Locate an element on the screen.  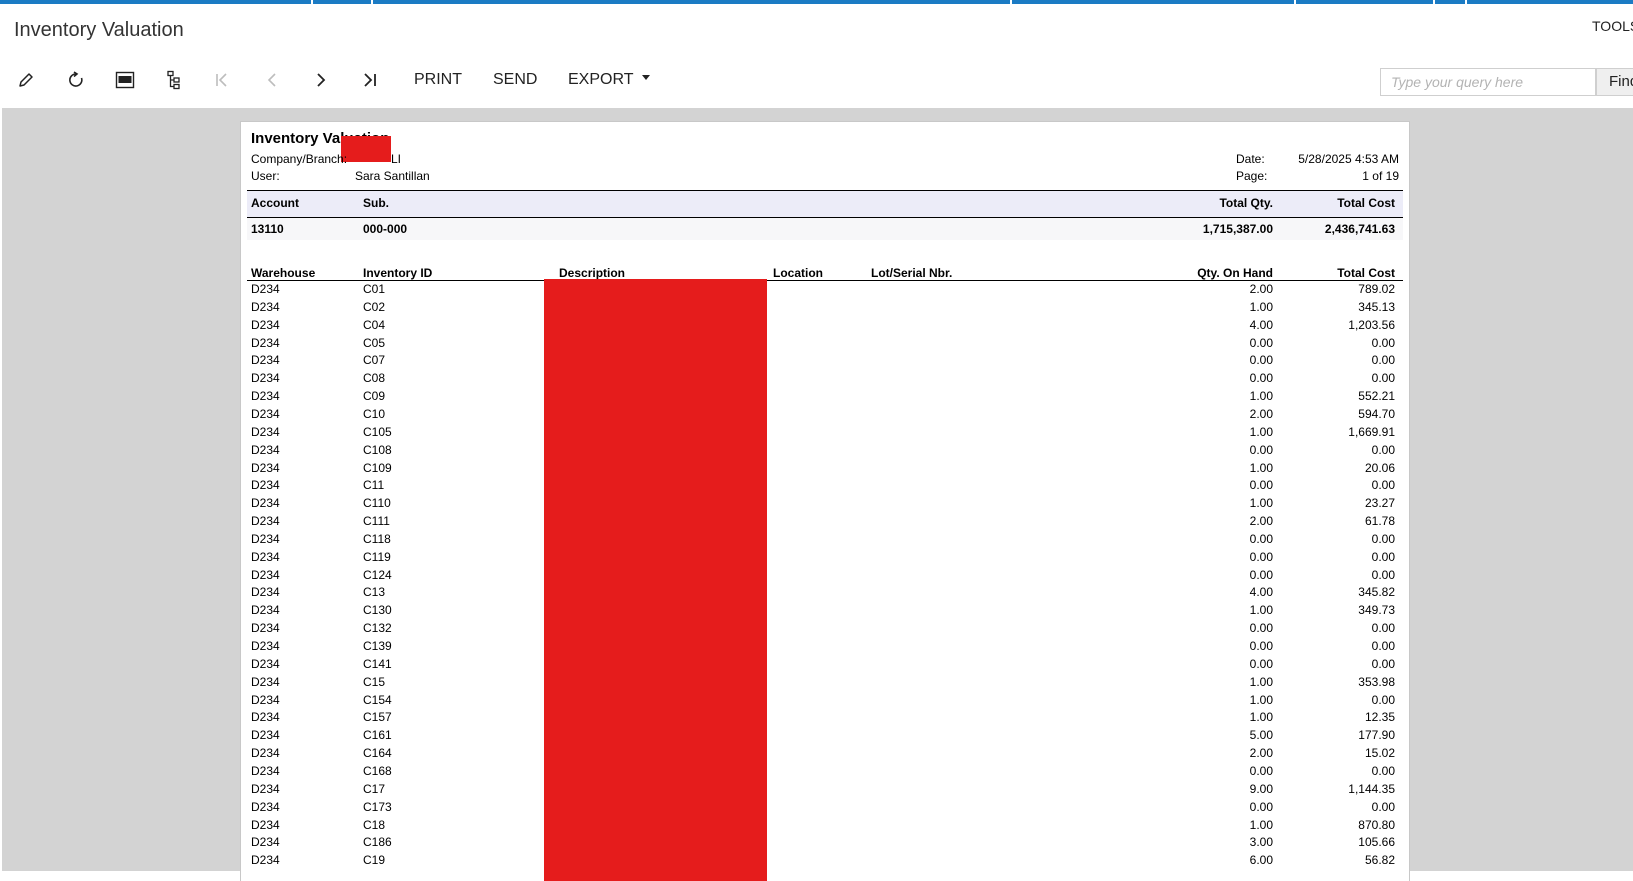
inventory-id-cell: C118 is located at coordinates (377, 538).